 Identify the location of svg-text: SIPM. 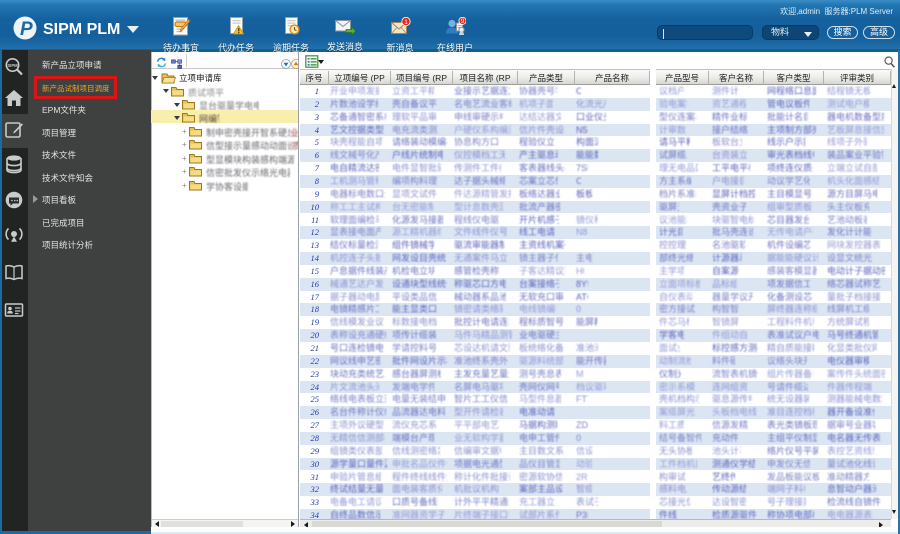
(12, 65).